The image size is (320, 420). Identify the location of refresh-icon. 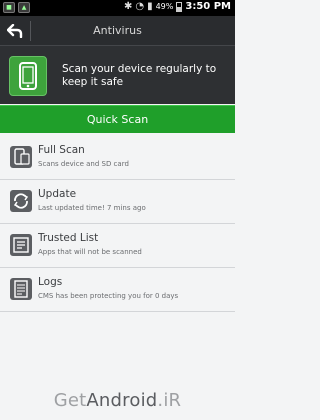
(21, 201).